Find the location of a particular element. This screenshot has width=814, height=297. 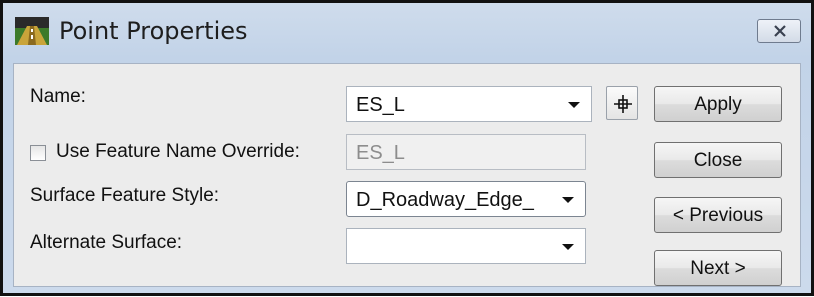

window-close-button is located at coordinates (779, 31).